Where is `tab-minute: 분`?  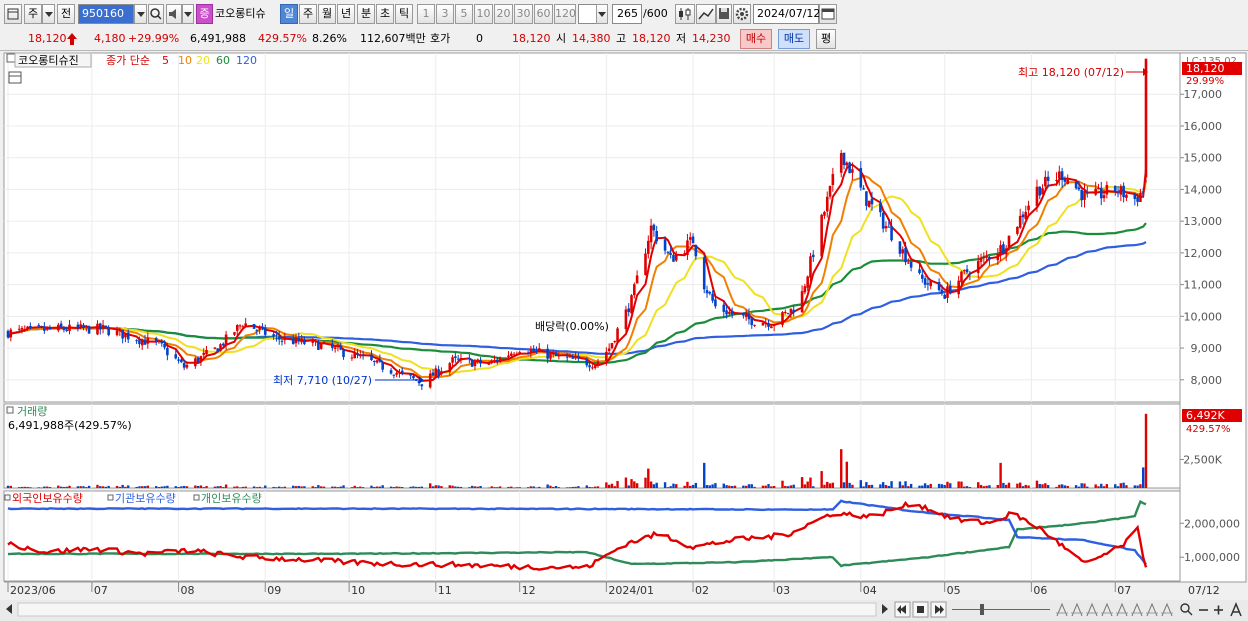
tab-minute: 분 is located at coordinates (366, 14).